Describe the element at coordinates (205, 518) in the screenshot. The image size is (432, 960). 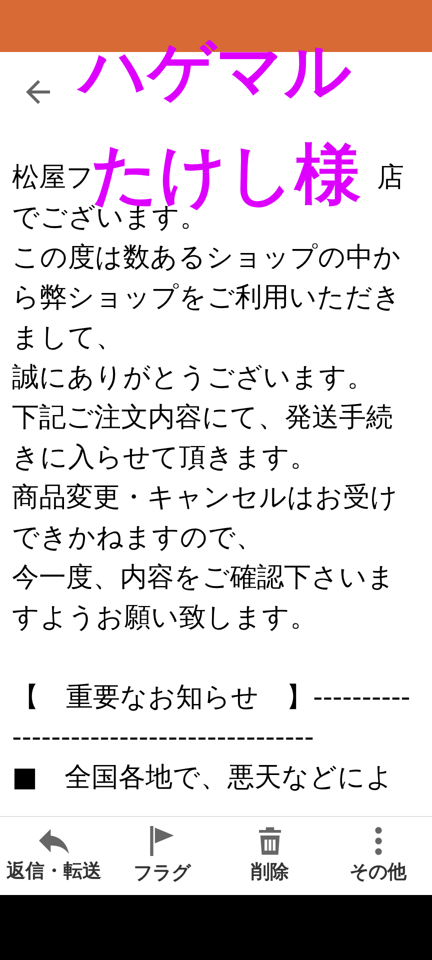
I see `email-body-text: 商品変更・キャンセルはお受けできかねますので、` at that location.